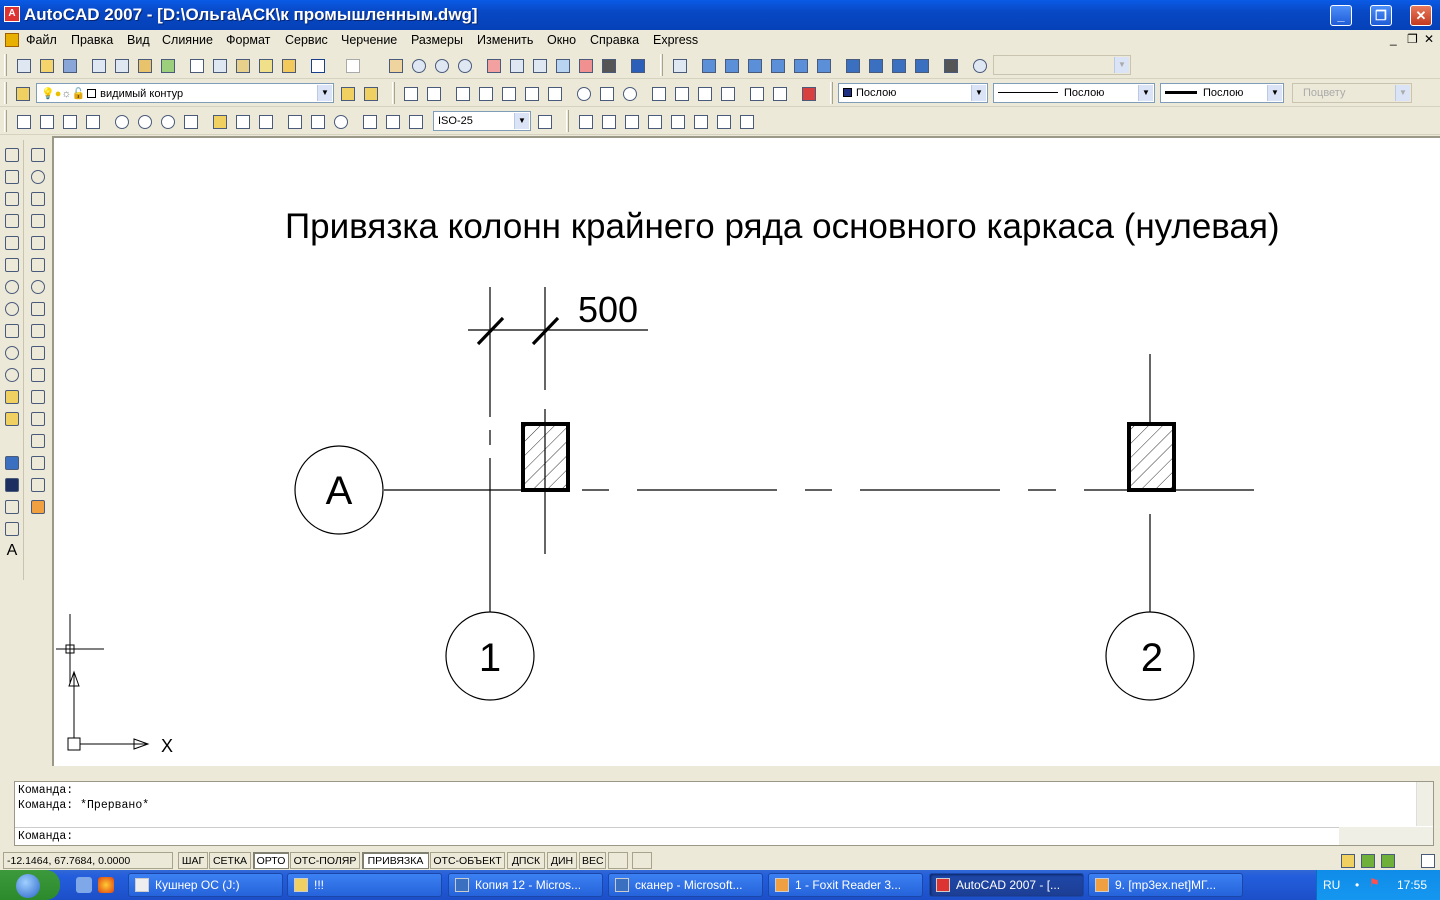  I want to click on trim-icon, so click(38, 353).